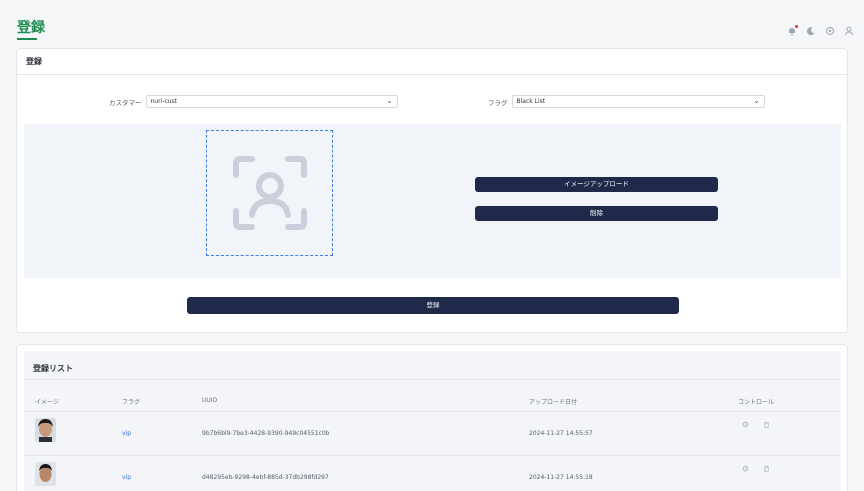 The width and height of the screenshot is (864, 491). I want to click on face-scan-icon, so click(269, 193).